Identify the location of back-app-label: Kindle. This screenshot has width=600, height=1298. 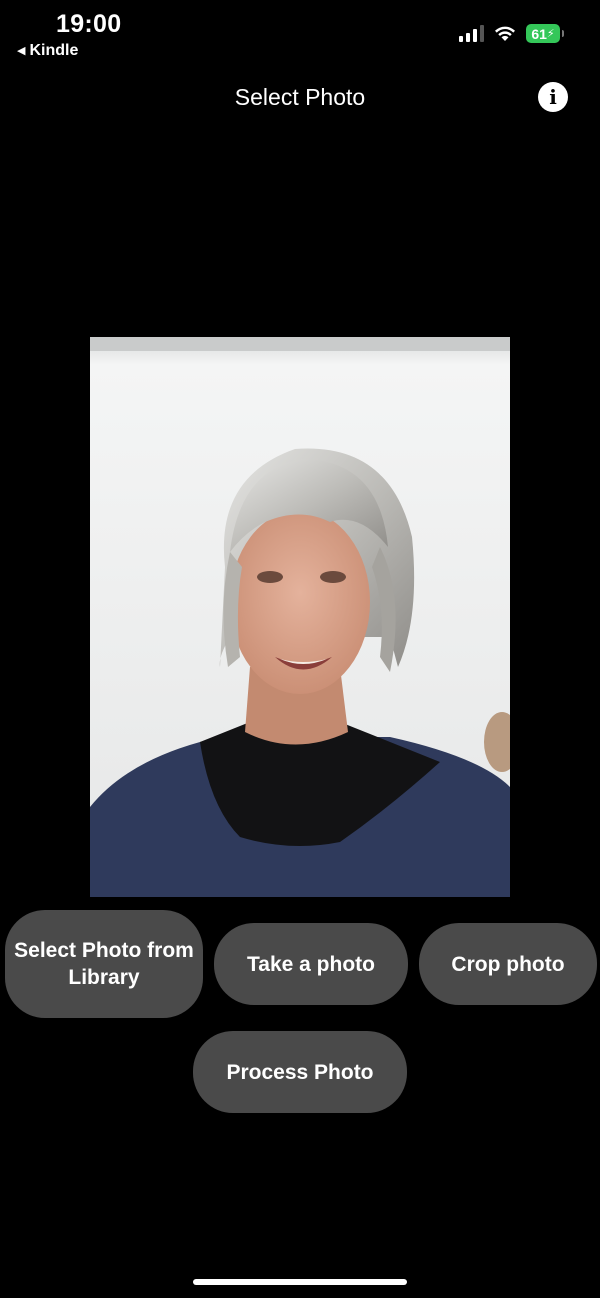
(54, 50).